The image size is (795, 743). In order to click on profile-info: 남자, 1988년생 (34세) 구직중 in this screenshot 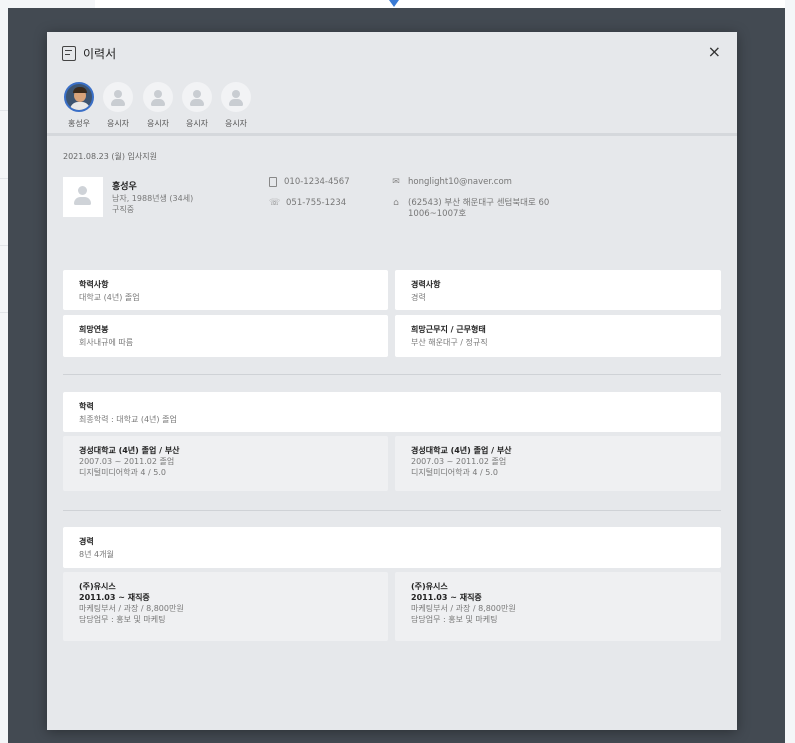, I will do `click(152, 204)`.